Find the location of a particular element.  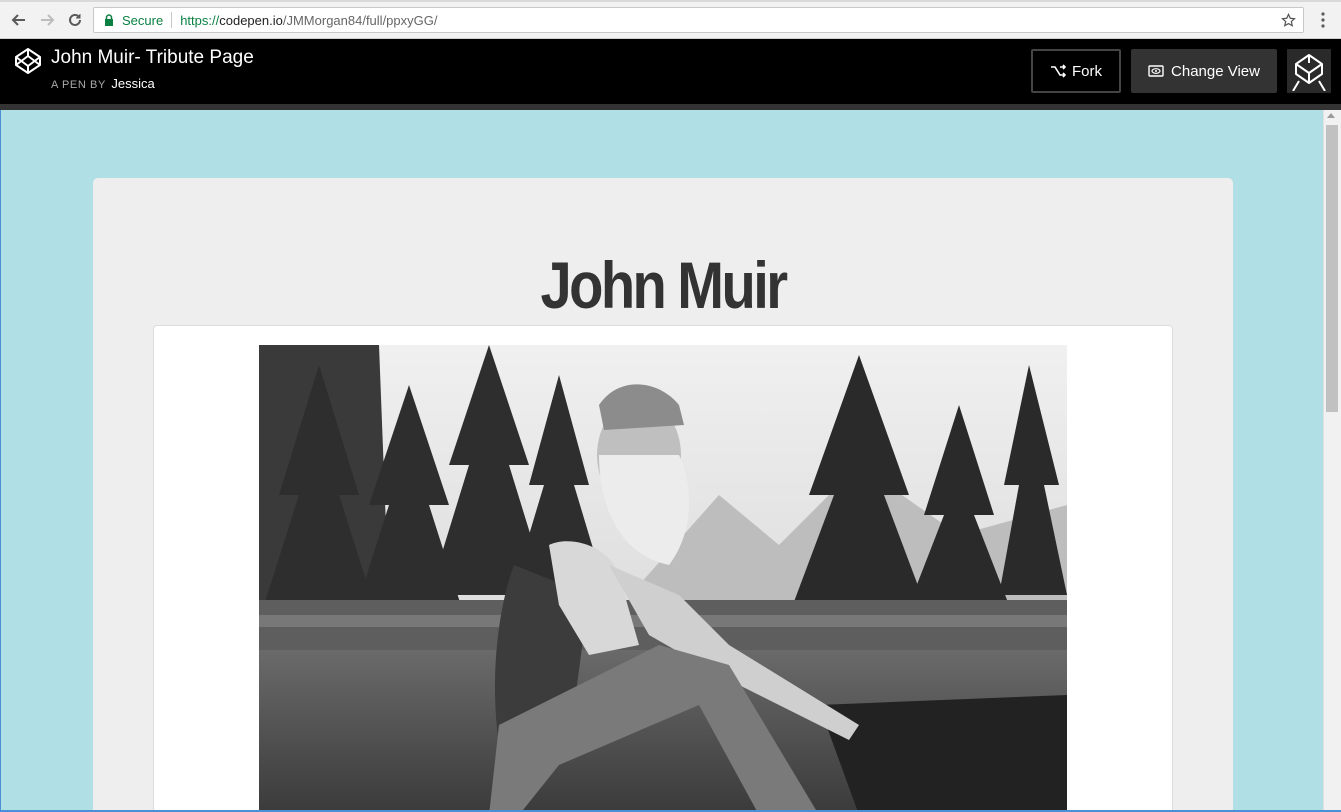

browser-menu-icon is located at coordinates (1323, 20).